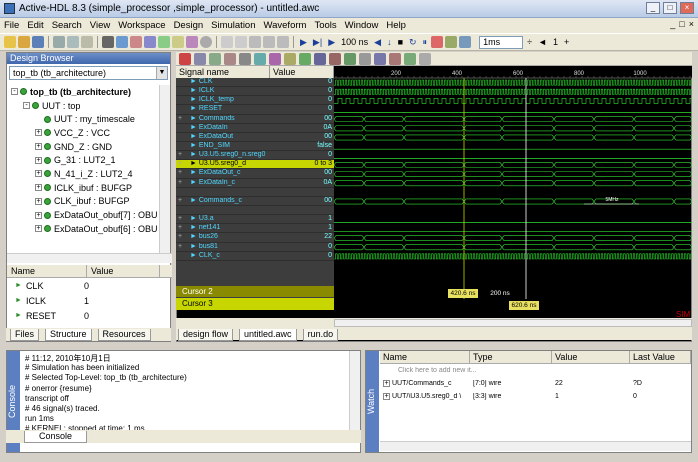  I want to click on menu-view: View, so click(100, 25).